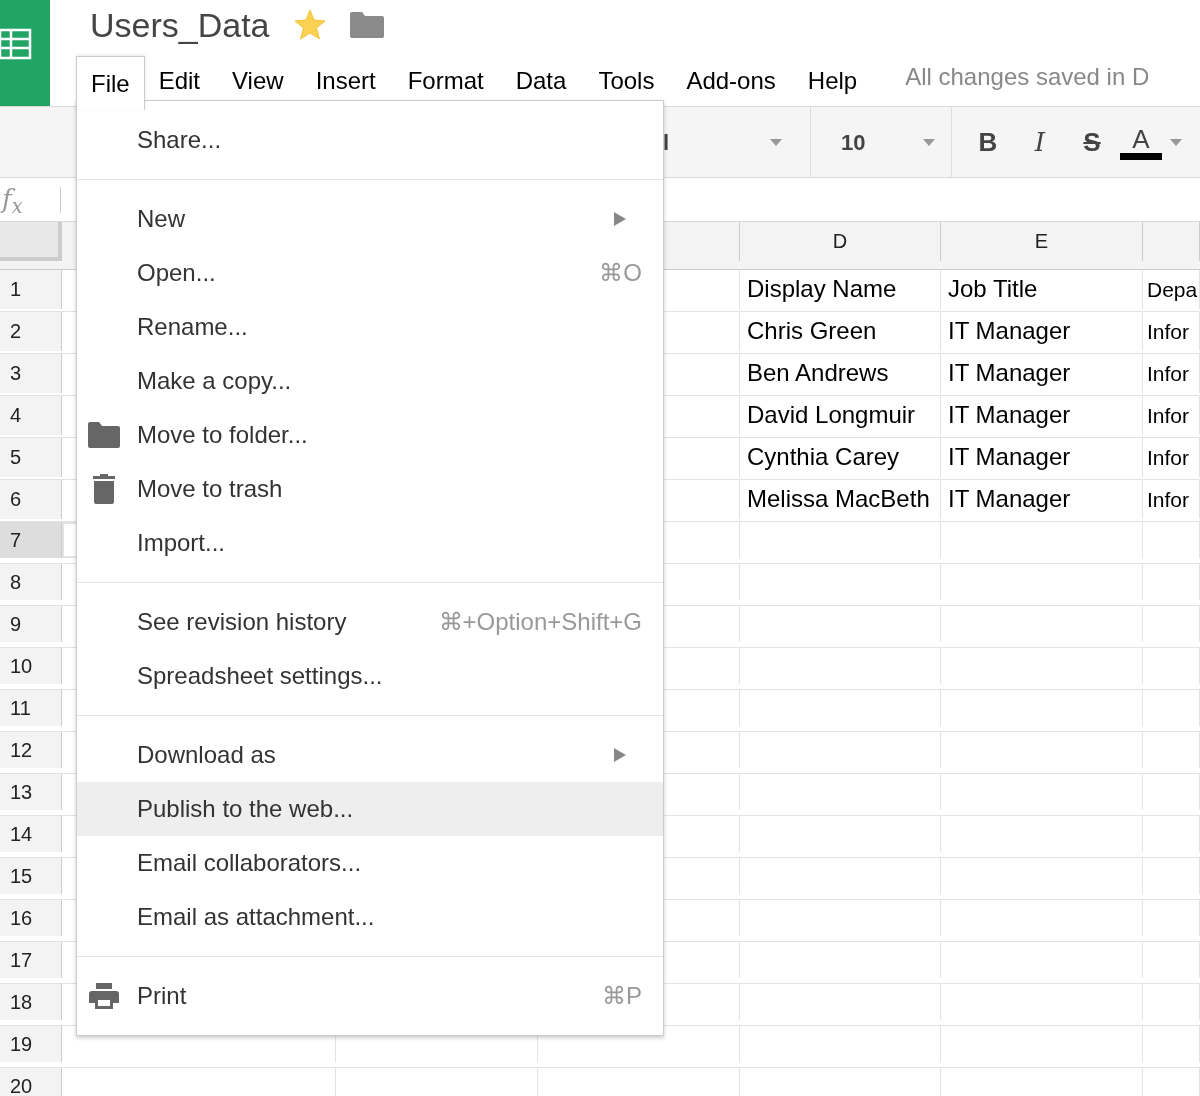 The height and width of the screenshot is (1096, 1200). I want to click on row-header: 13, so click(31, 792).